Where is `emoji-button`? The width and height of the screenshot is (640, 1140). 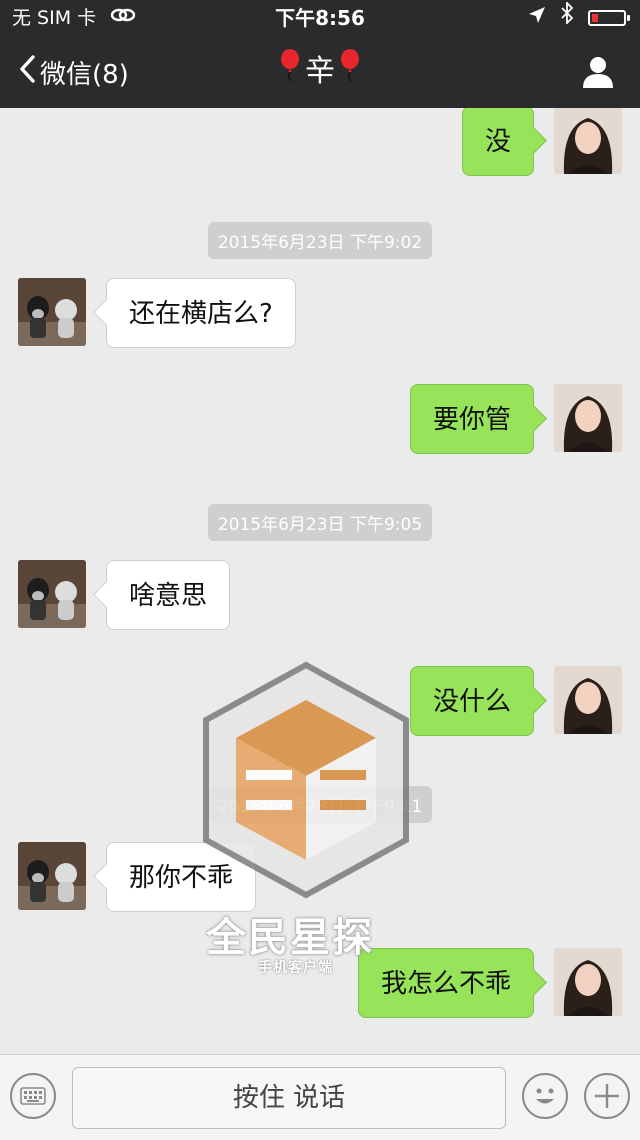
emoji-button is located at coordinates (545, 1096).